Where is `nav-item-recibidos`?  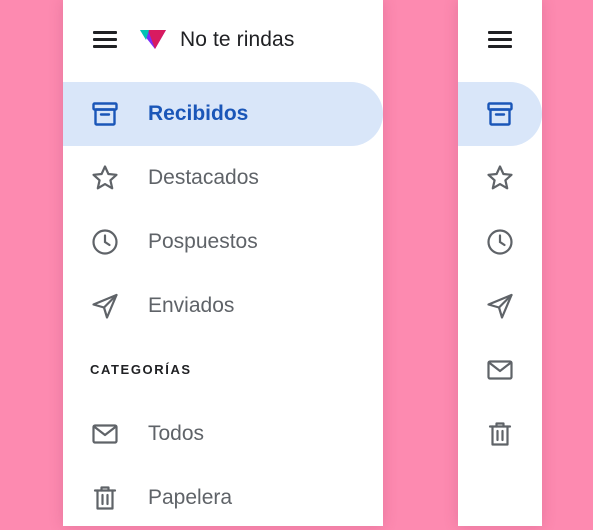 nav-item-recibidos is located at coordinates (500, 114).